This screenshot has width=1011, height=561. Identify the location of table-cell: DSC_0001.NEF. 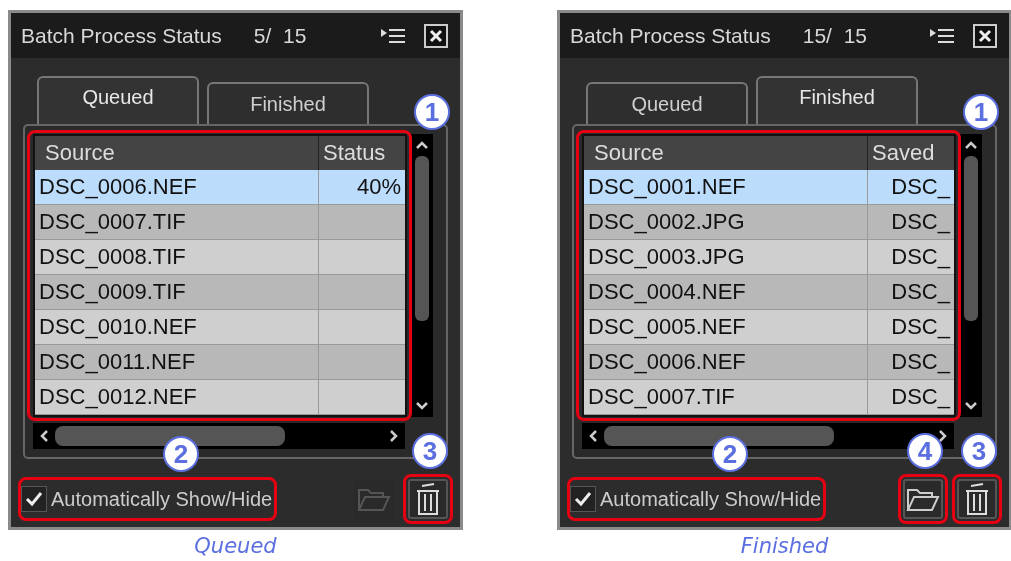
(726, 187).